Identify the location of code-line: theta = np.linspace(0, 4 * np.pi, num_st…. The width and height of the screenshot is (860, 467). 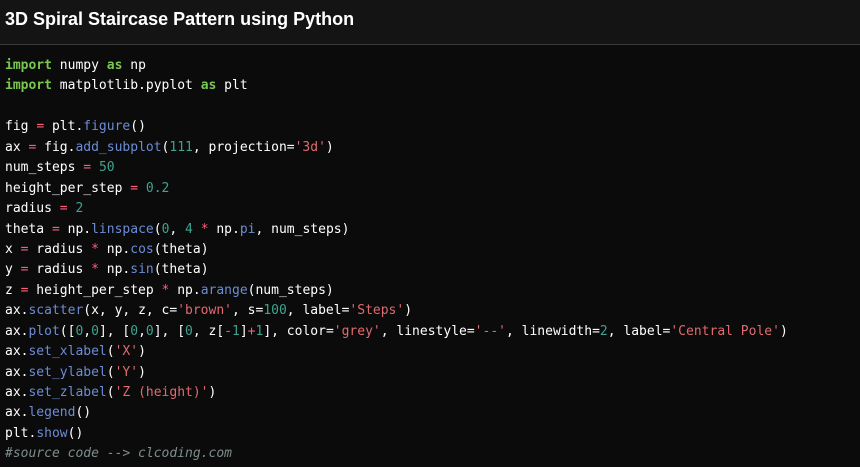
(396, 230).